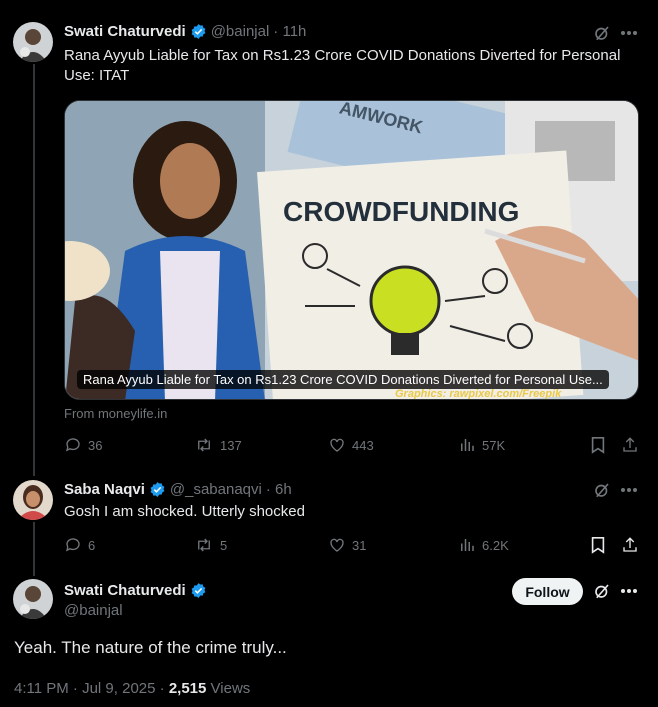 This screenshot has height=707, width=658. What do you see at coordinates (216, 489) in the screenshot?
I see `author-handle: @_sabanaqvi` at bounding box center [216, 489].